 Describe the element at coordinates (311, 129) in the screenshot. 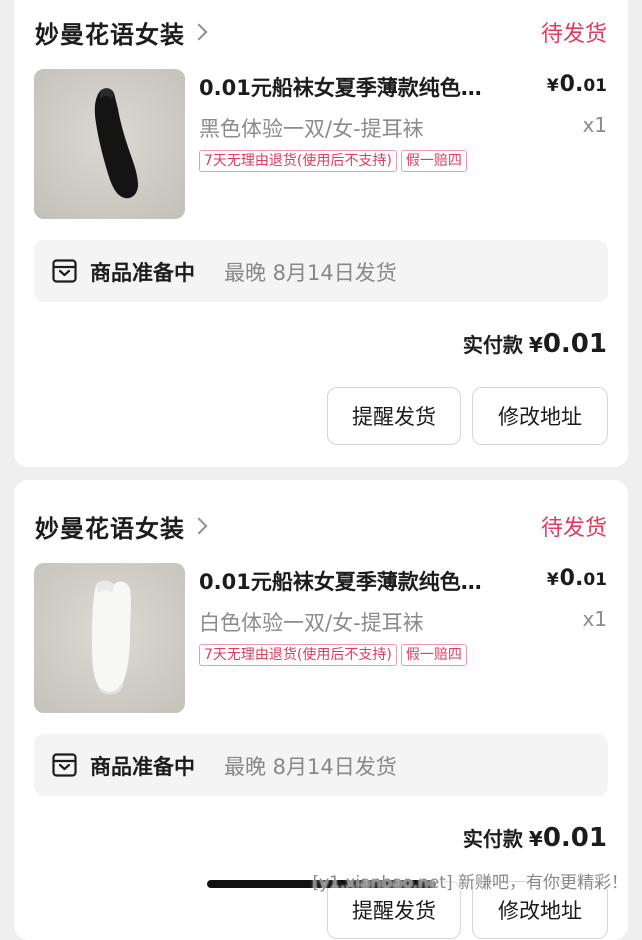

I see `product-spec: 黑色体验一双/女-提耳袜` at that location.